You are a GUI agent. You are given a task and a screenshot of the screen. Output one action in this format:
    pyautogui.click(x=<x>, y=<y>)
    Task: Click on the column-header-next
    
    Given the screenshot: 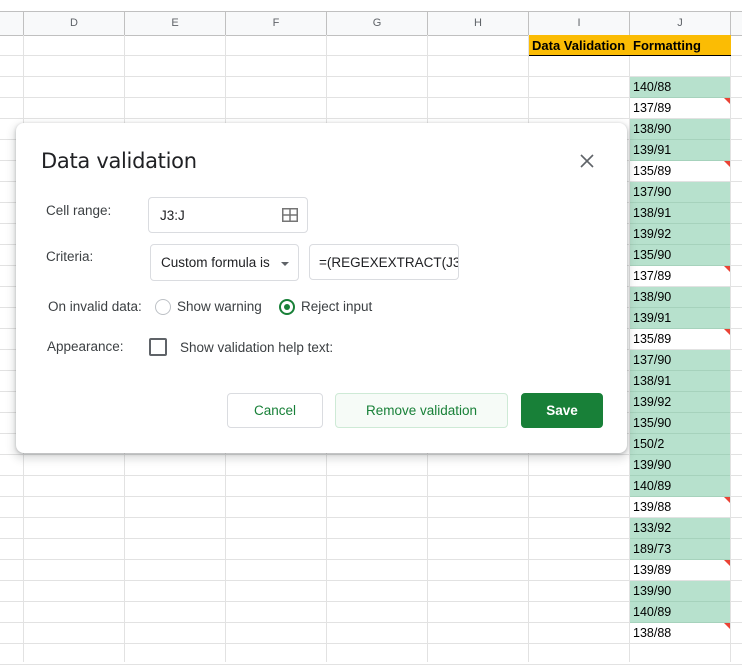 What is the action you would take?
    pyautogui.click(x=736, y=23)
    